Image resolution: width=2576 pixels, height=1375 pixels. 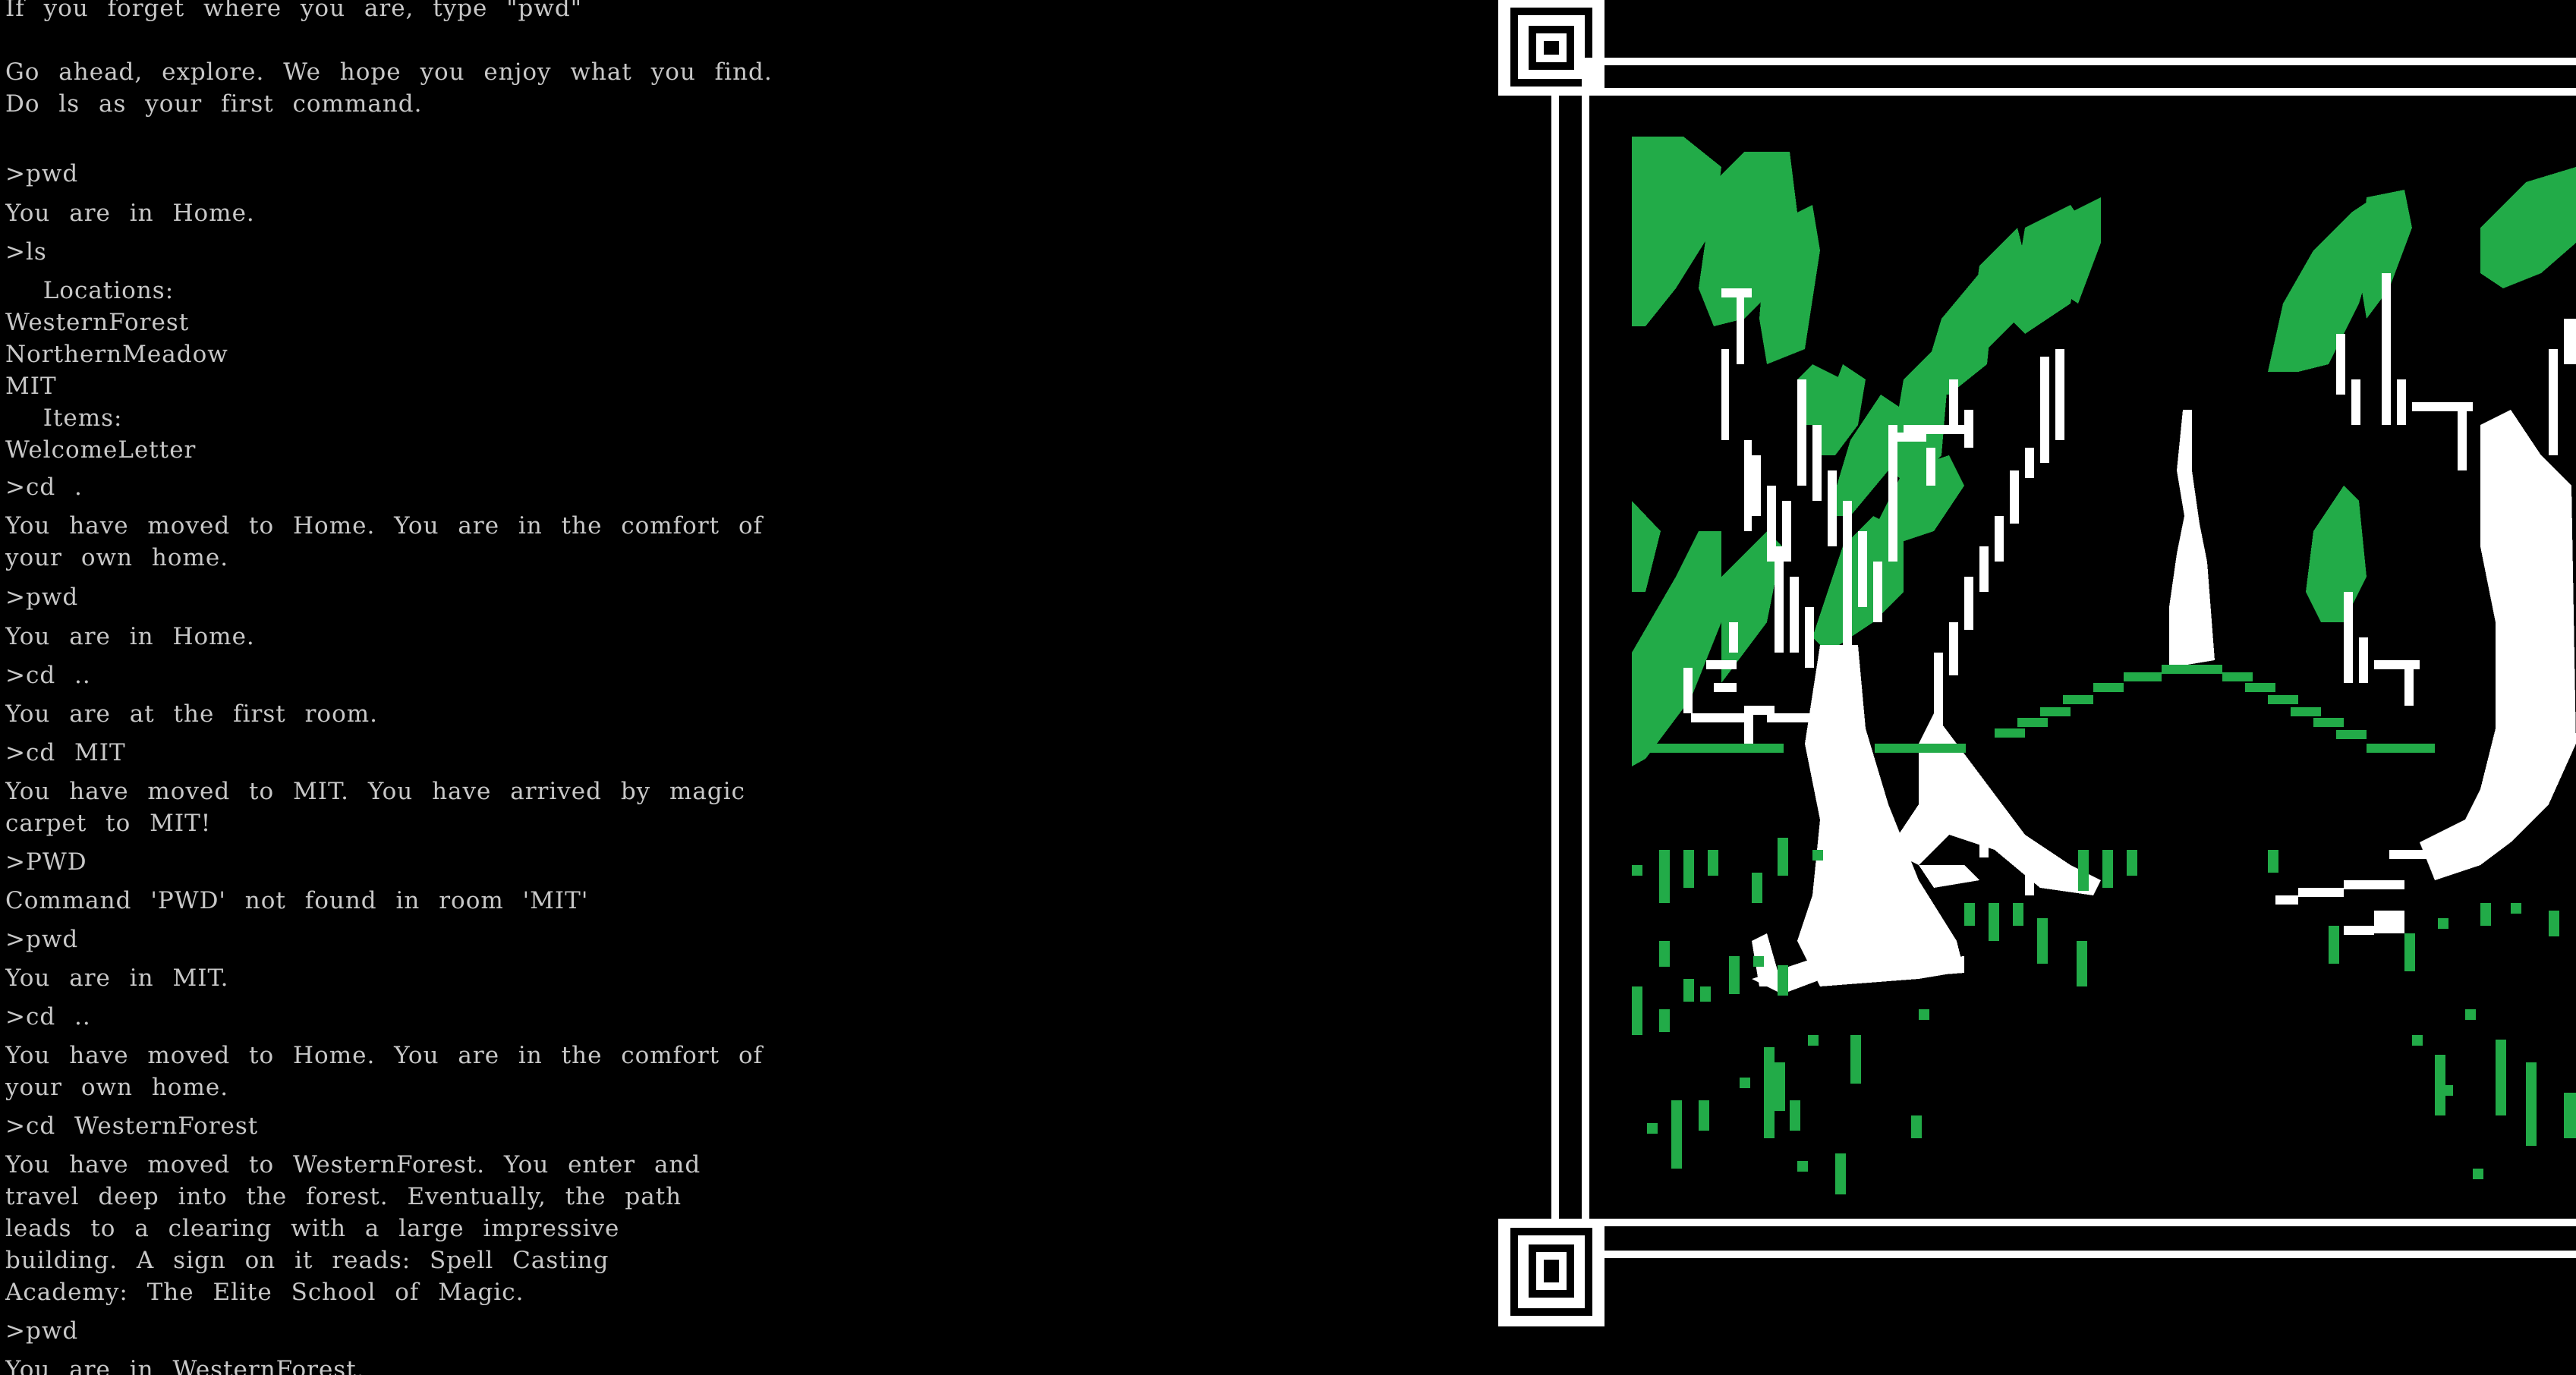 What do you see at coordinates (44, 487) in the screenshot?
I see `terminal-prompt: >cd .` at bounding box center [44, 487].